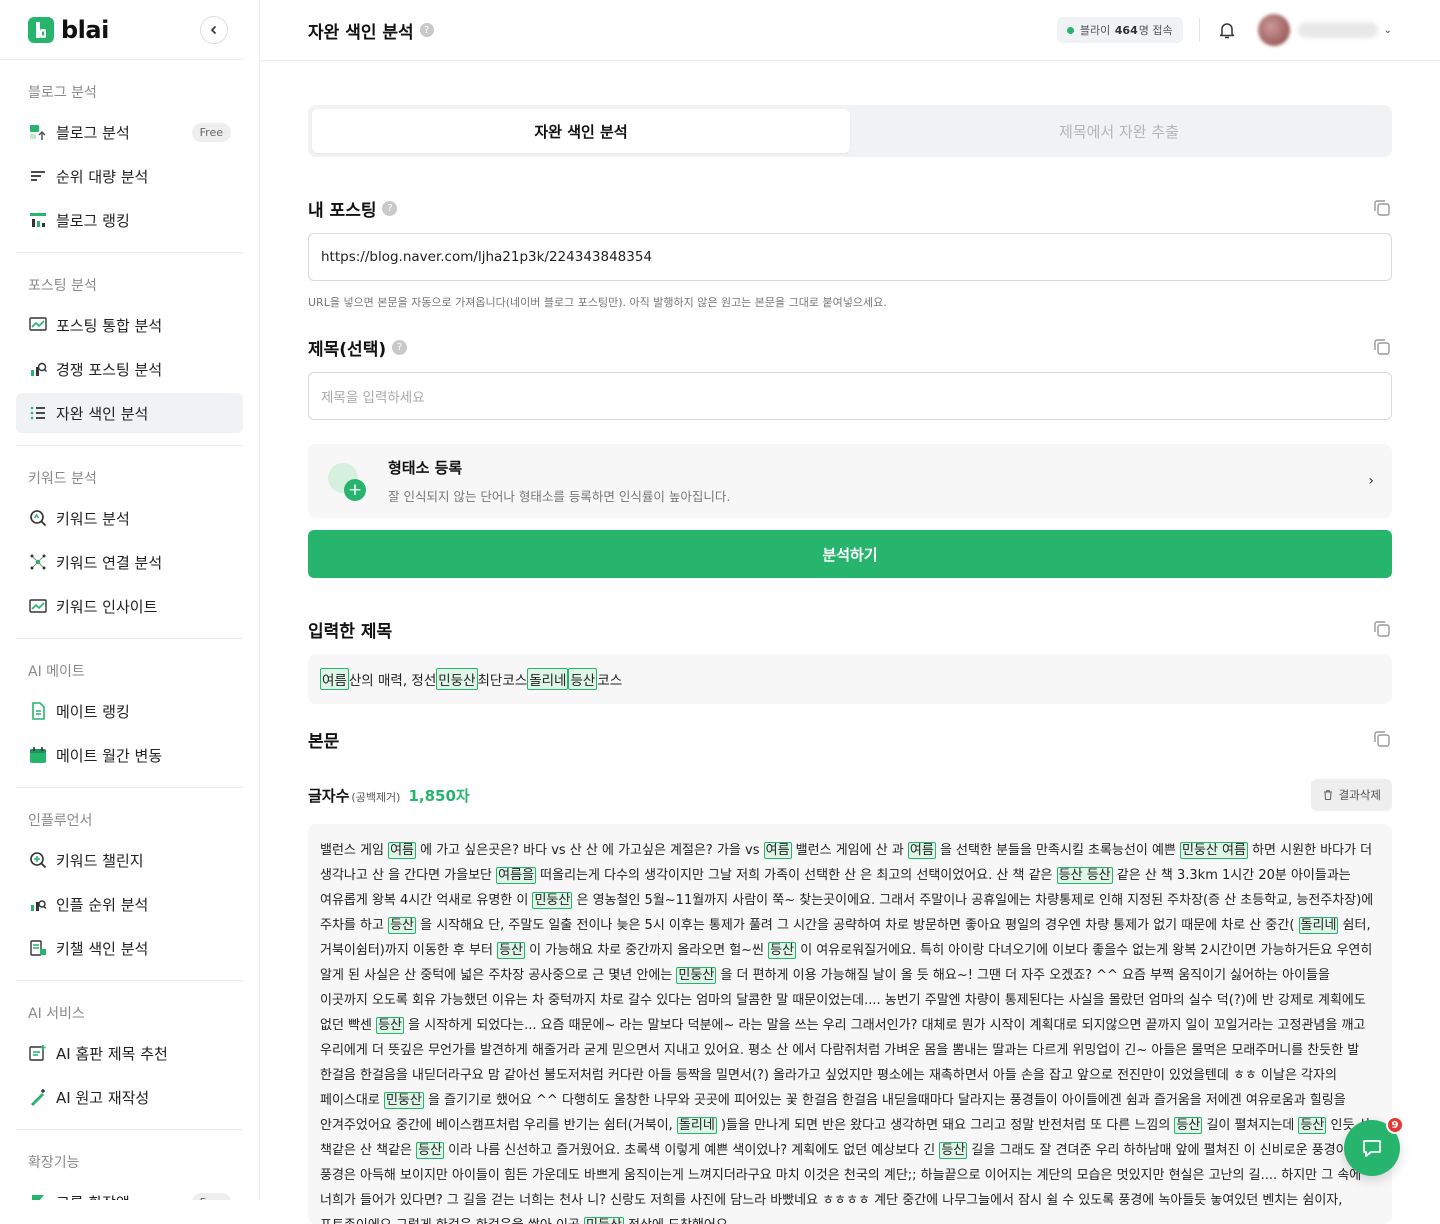  What do you see at coordinates (129, 518) in the screenshot?
I see `sidebar-item: 키워드 분석` at bounding box center [129, 518].